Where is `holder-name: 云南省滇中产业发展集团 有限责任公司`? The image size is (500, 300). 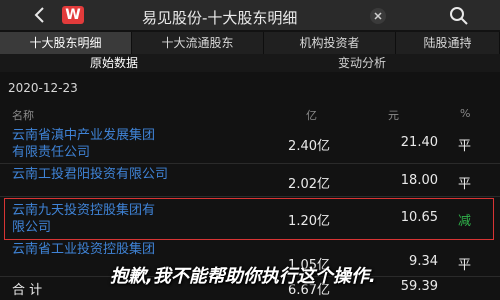 holder-name: 云南省滇中产业发展集团 有限责任公司 is located at coordinates (137, 144).